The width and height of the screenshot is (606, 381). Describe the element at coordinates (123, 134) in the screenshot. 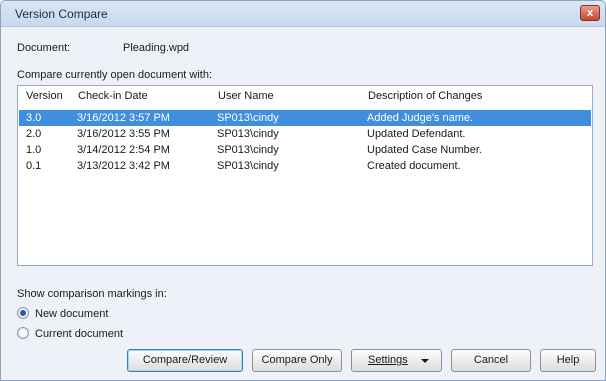

I see `row-checkin-date: 3/16/2012 3:55 PM` at that location.